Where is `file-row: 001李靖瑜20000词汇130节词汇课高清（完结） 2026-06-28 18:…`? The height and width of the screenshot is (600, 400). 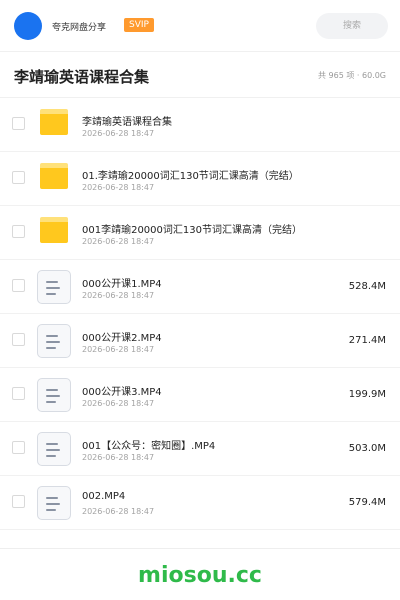 file-row: 001李靖瑜20000词汇130节词汇课高清（完结） 2026-06-28 18:… is located at coordinates (200, 233).